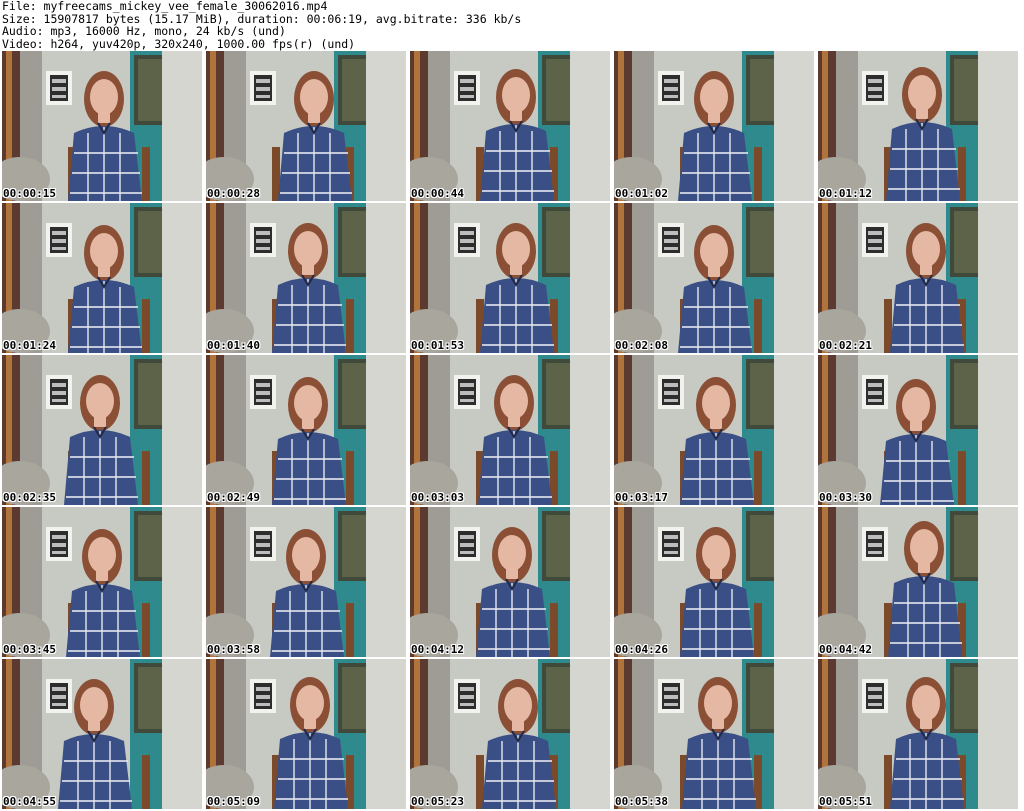 The image size is (1024, 811). What do you see at coordinates (437, 497) in the screenshot?
I see `thumbnail-timestamp: 00:03:03` at bounding box center [437, 497].